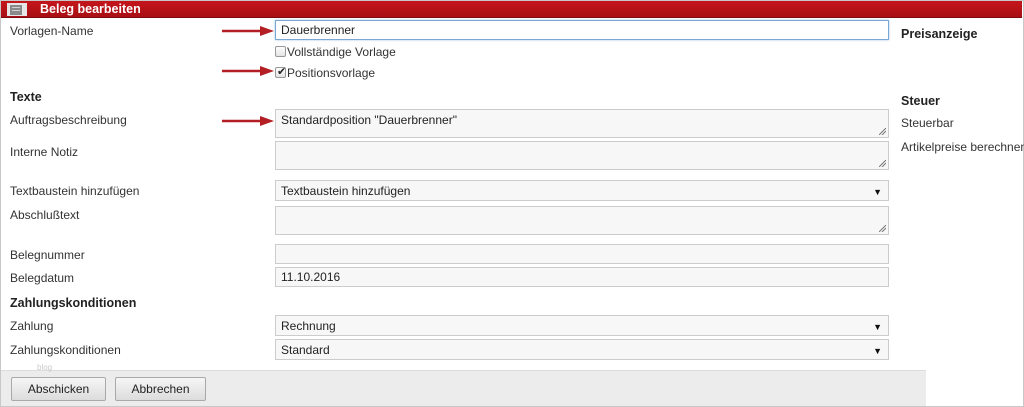 Image resolution: width=1024 pixels, height=407 pixels. What do you see at coordinates (26, 97) in the screenshot?
I see `section-texte: Texte` at bounding box center [26, 97].